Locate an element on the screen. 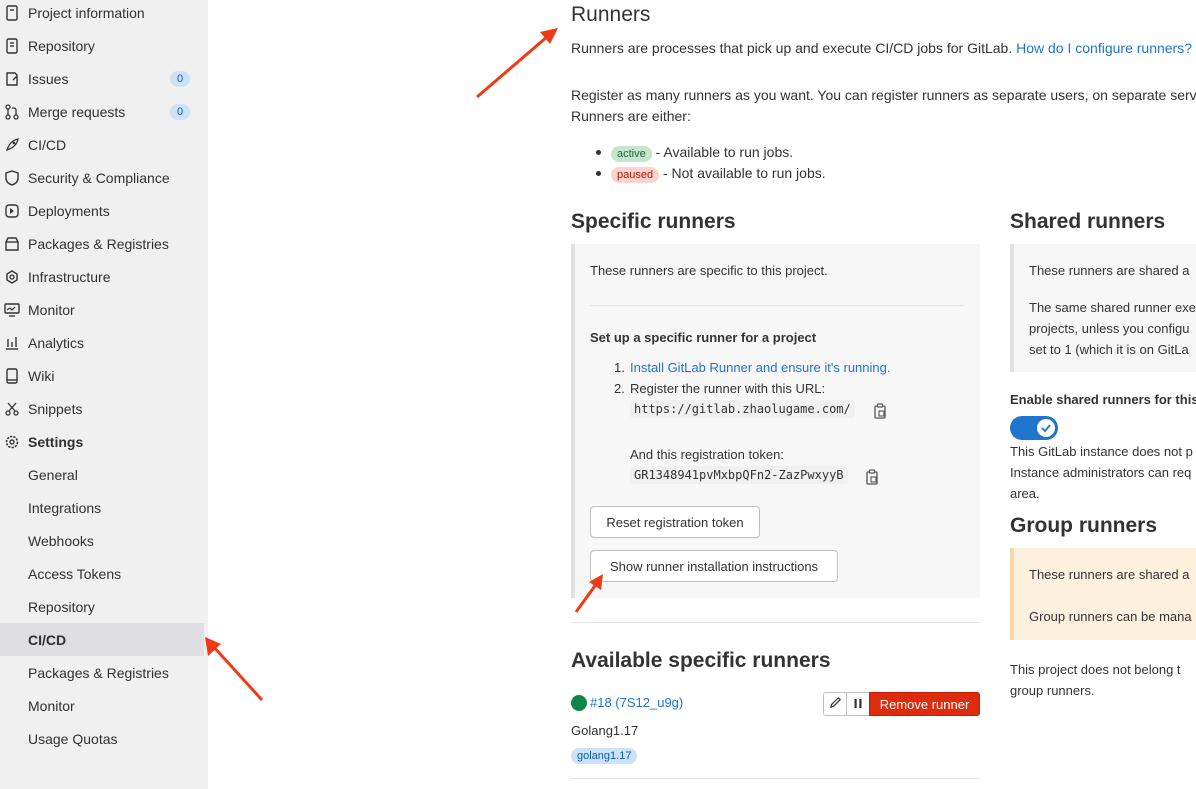 The image size is (1196, 789). settings-sub-general: General is located at coordinates (102, 474).